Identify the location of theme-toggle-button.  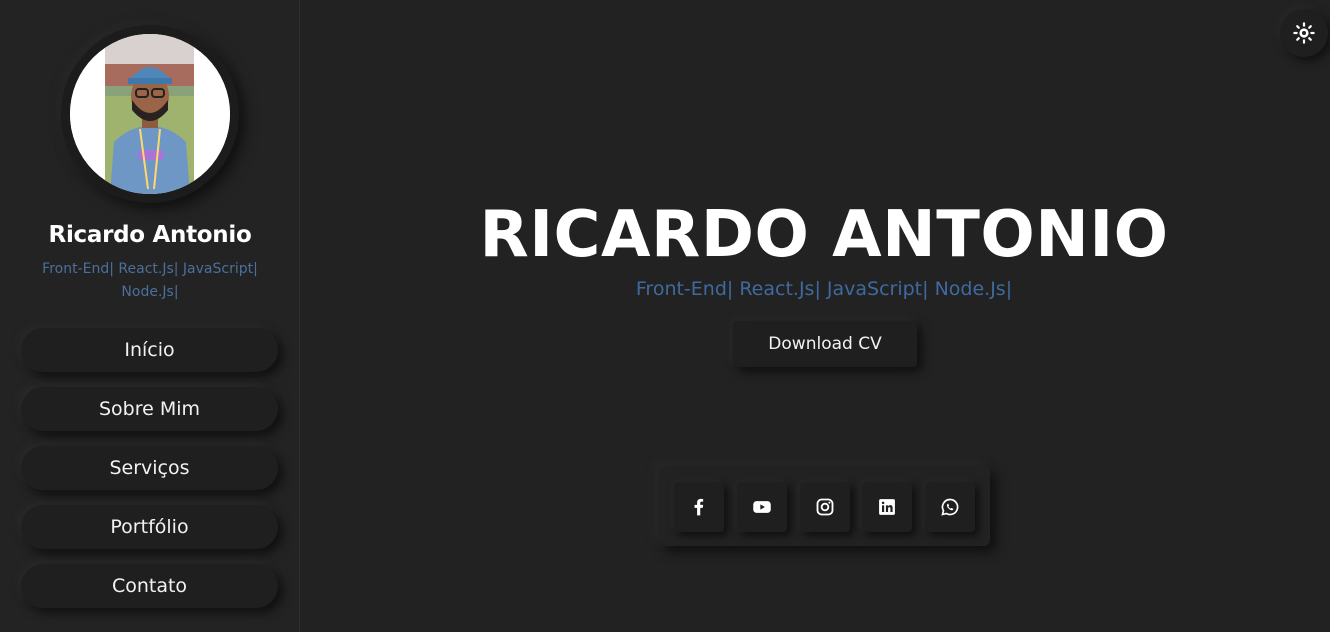
(1304, 33).